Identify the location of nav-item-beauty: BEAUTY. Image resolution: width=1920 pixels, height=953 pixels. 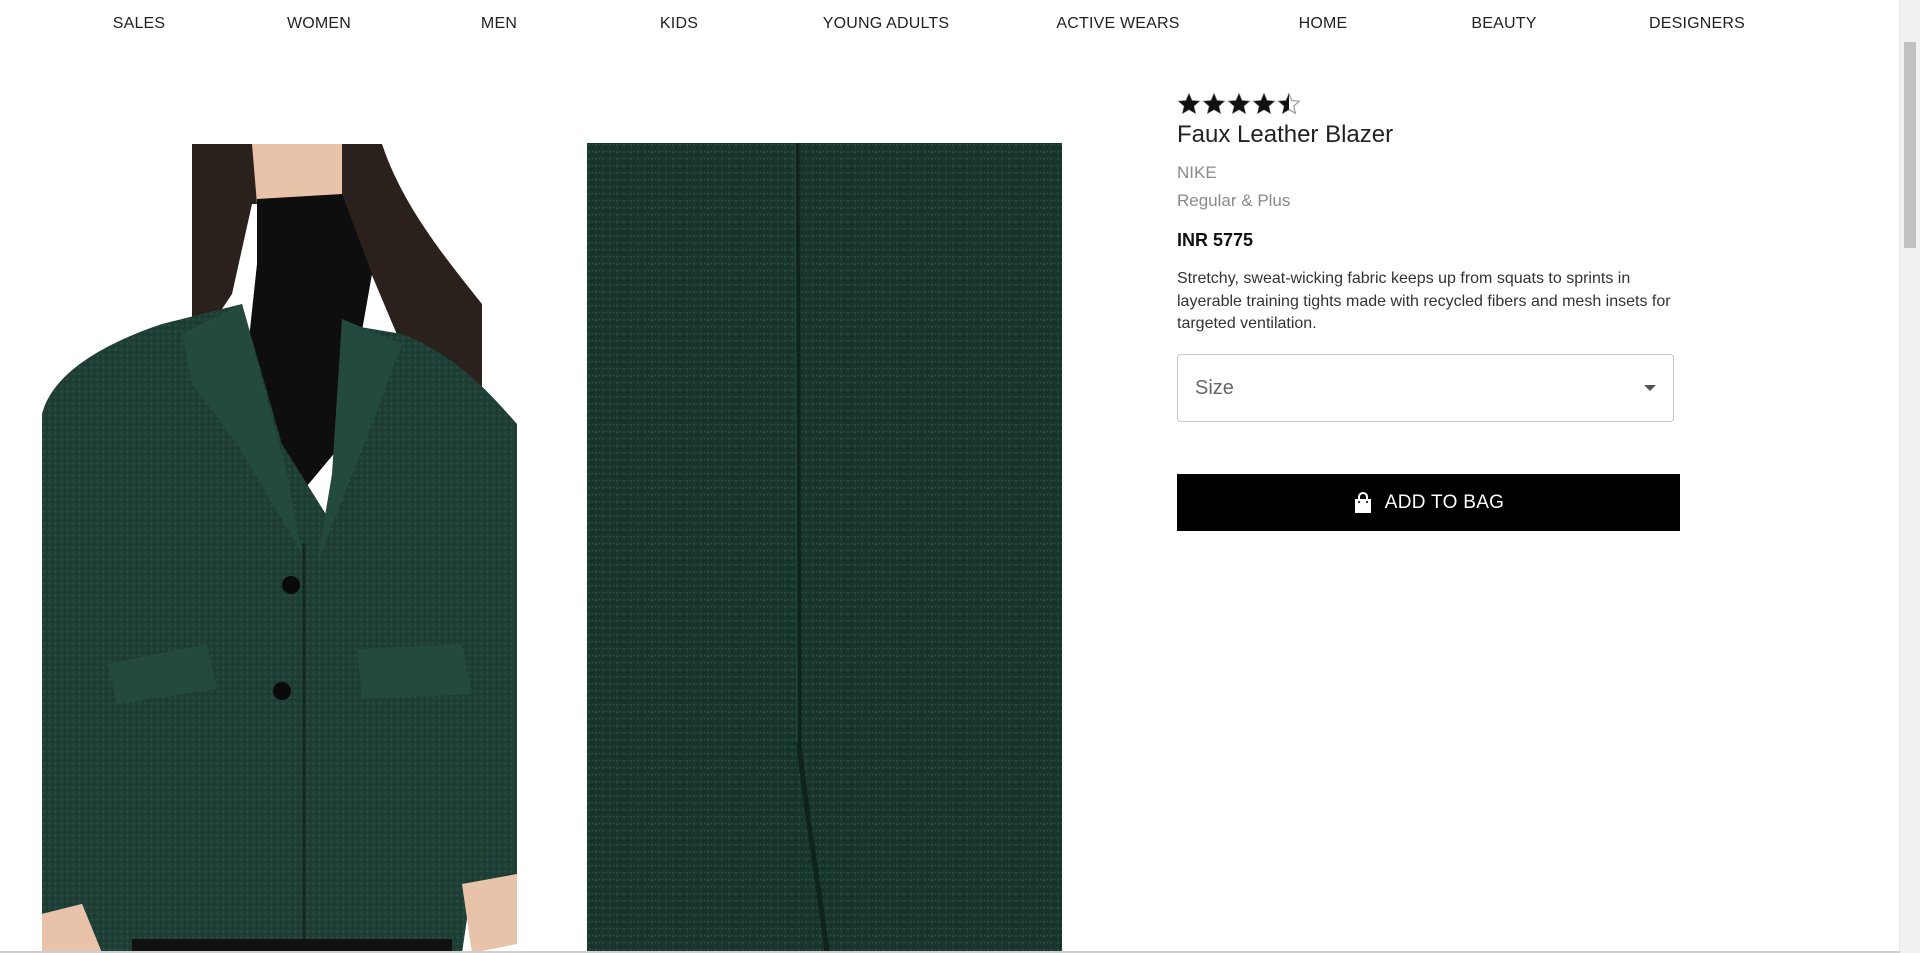
(1503, 24).